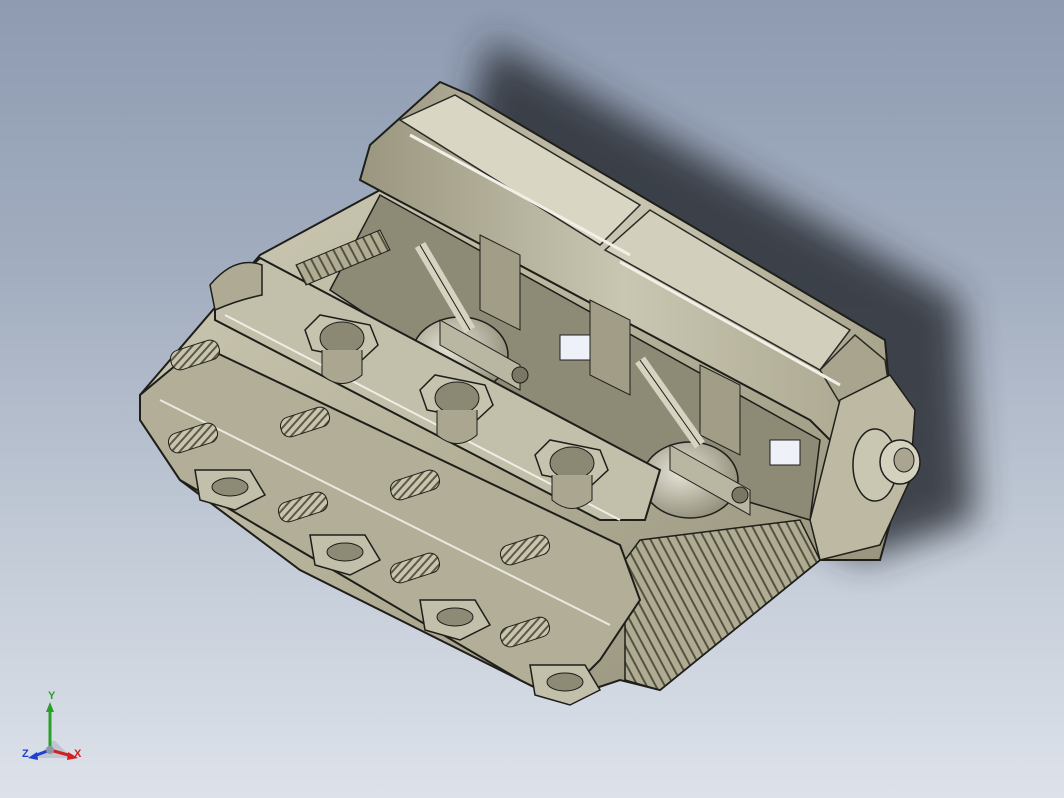 This screenshot has width=1064, height=798. Describe the element at coordinates (722, 605) in the screenshot. I see `cooling-fins` at that location.